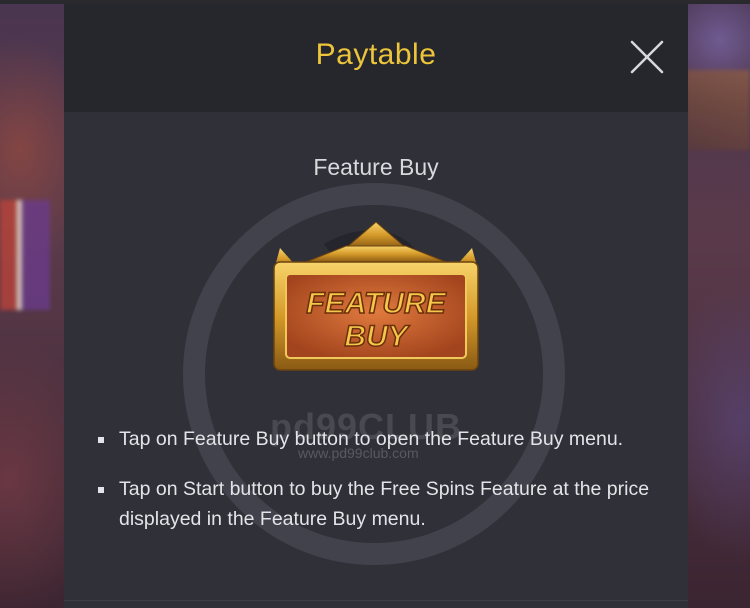  I want to click on badge-line-1: FEATURE, so click(376, 303).